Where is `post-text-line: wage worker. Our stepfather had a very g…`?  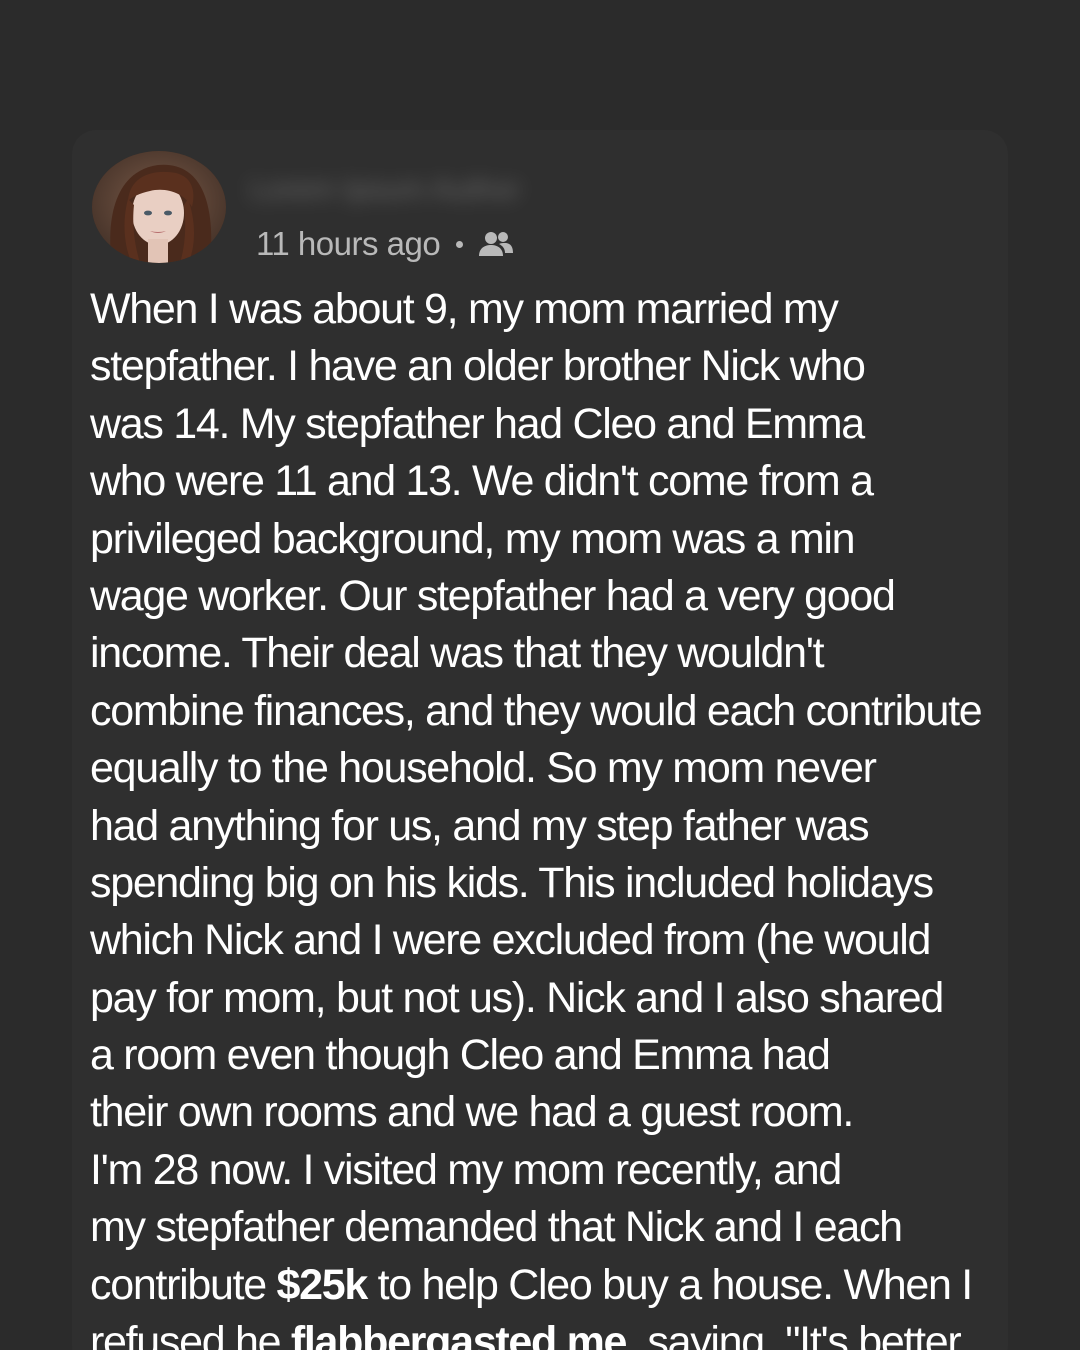
post-text-line: wage worker. Our stepfather had a very g… is located at coordinates (550, 596).